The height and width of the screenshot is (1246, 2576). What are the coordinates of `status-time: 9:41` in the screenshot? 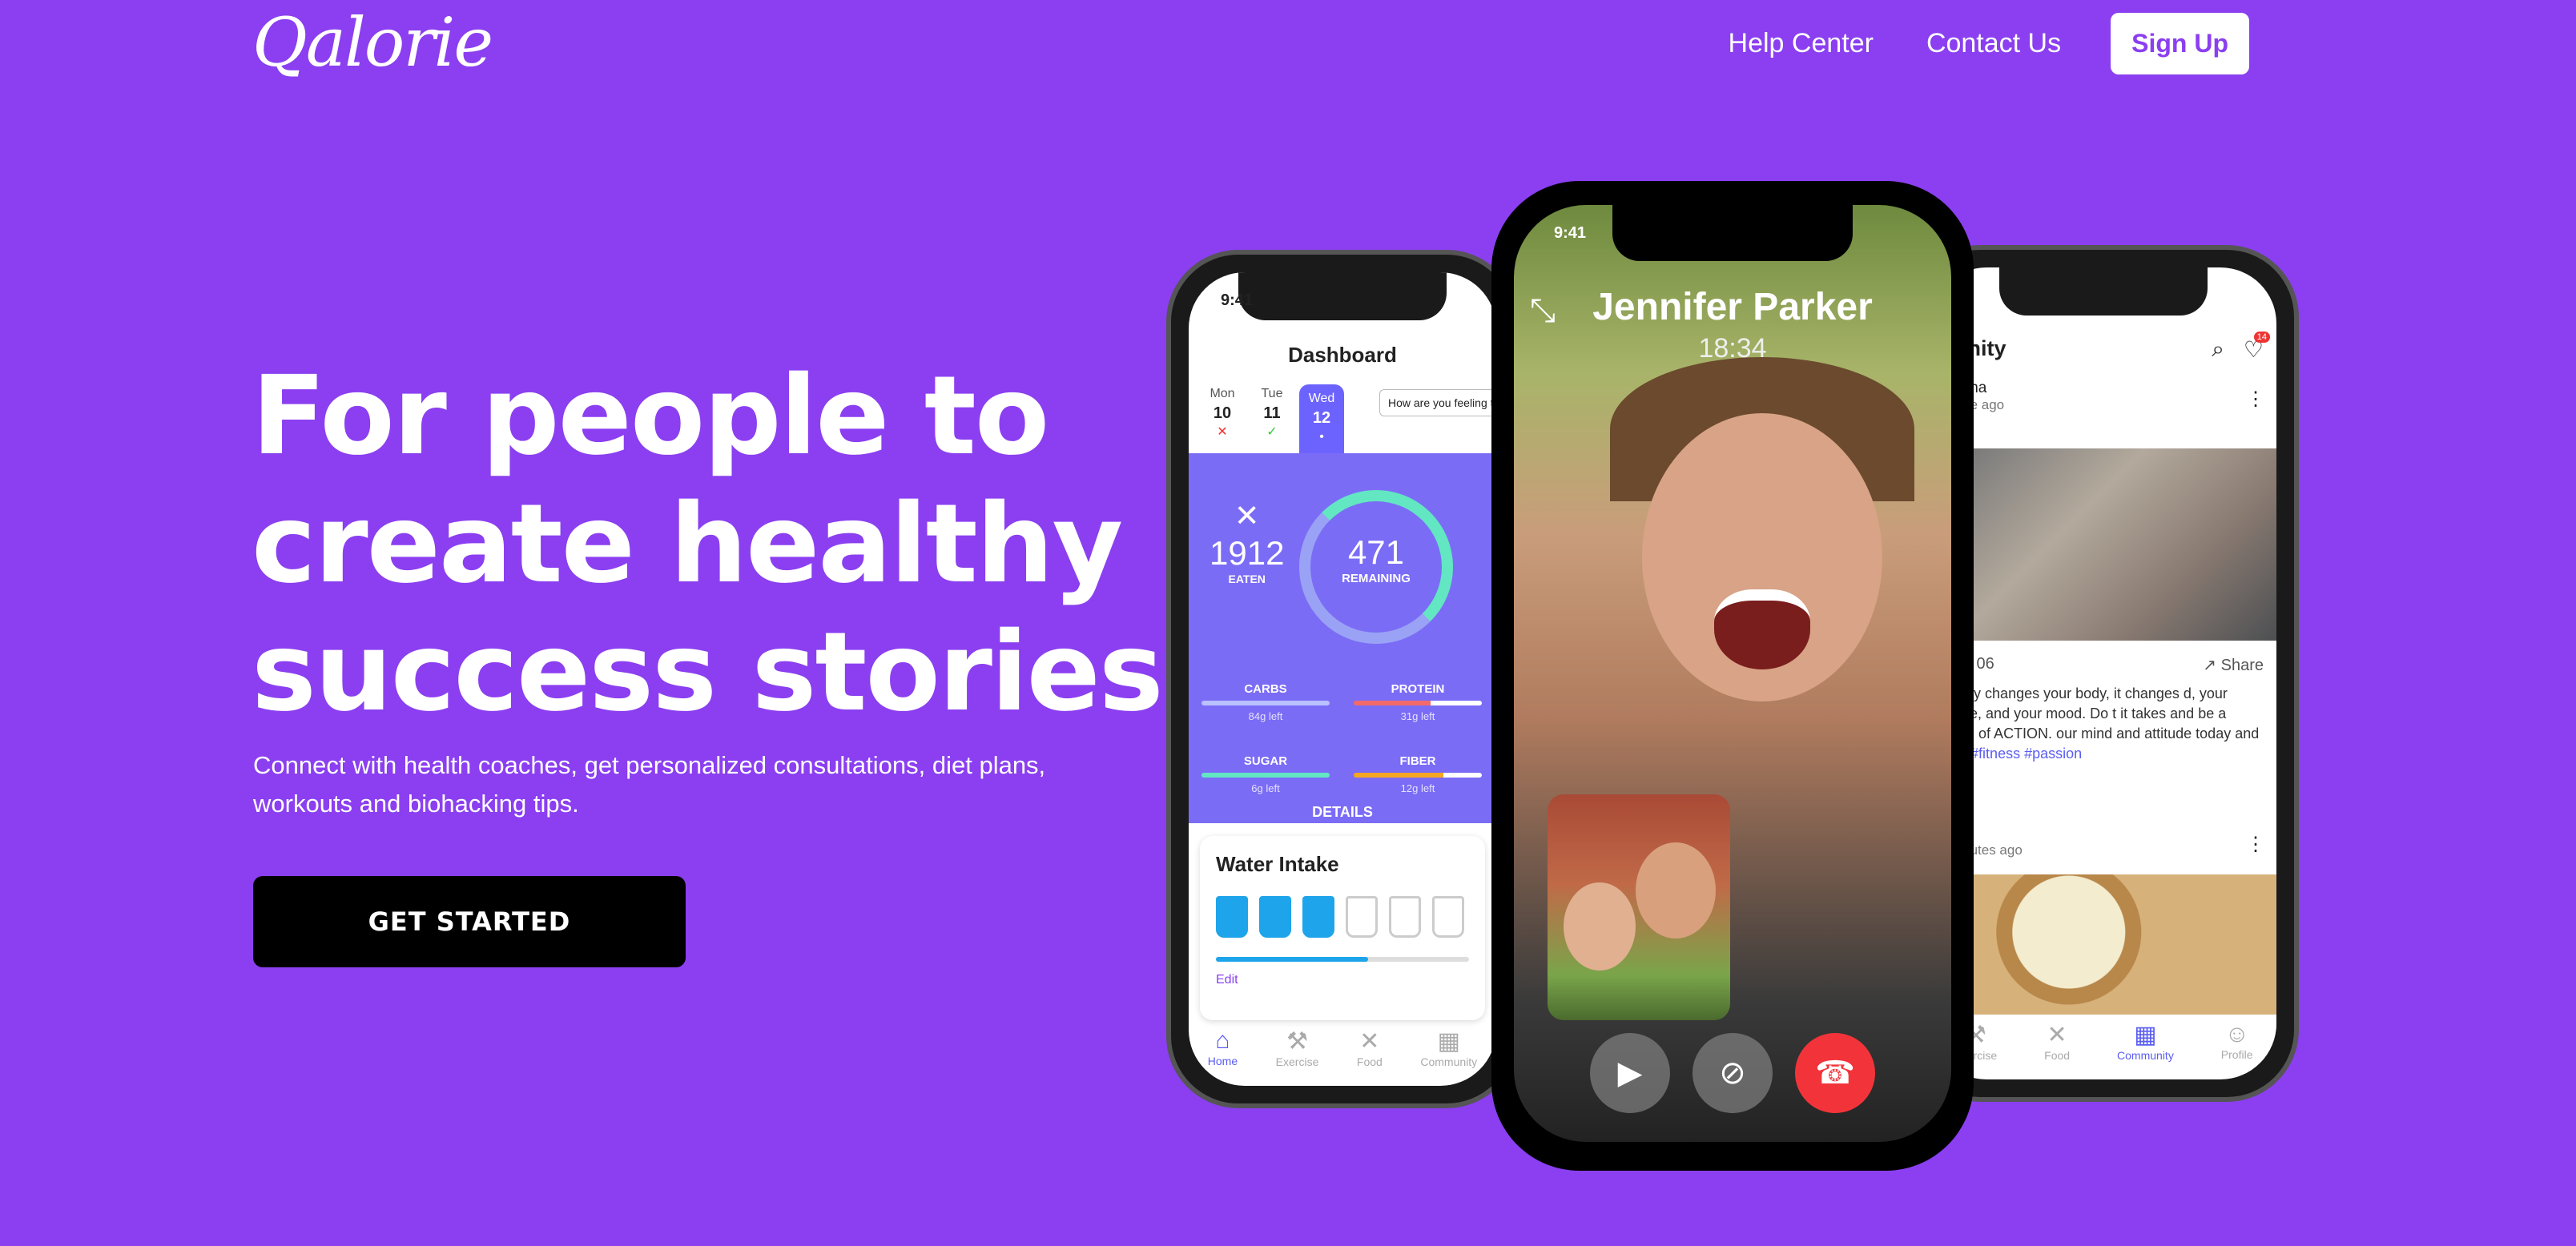 It's located at (1571, 233).